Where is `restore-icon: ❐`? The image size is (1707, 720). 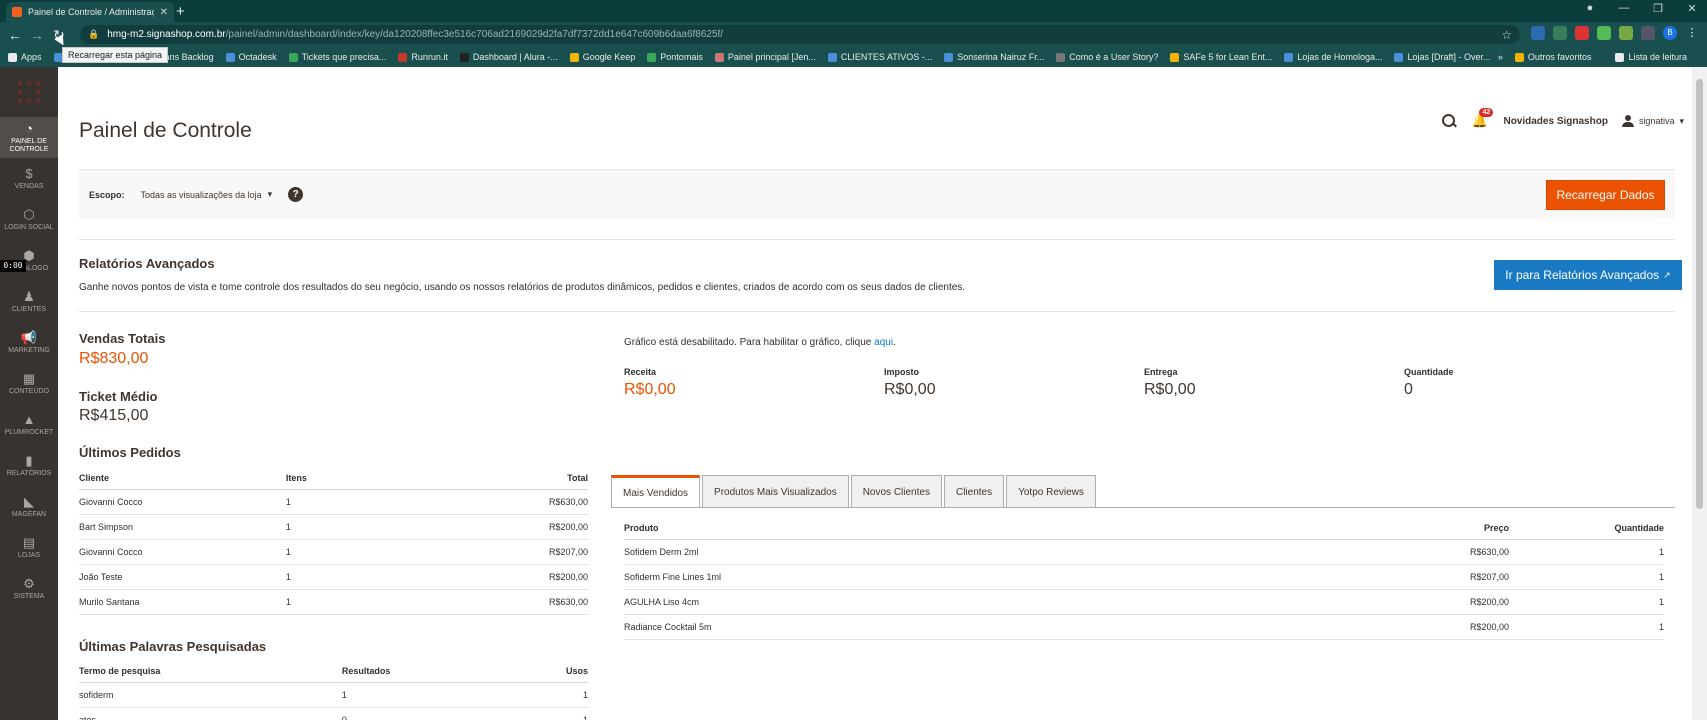 restore-icon: ❐ is located at coordinates (1658, 8).